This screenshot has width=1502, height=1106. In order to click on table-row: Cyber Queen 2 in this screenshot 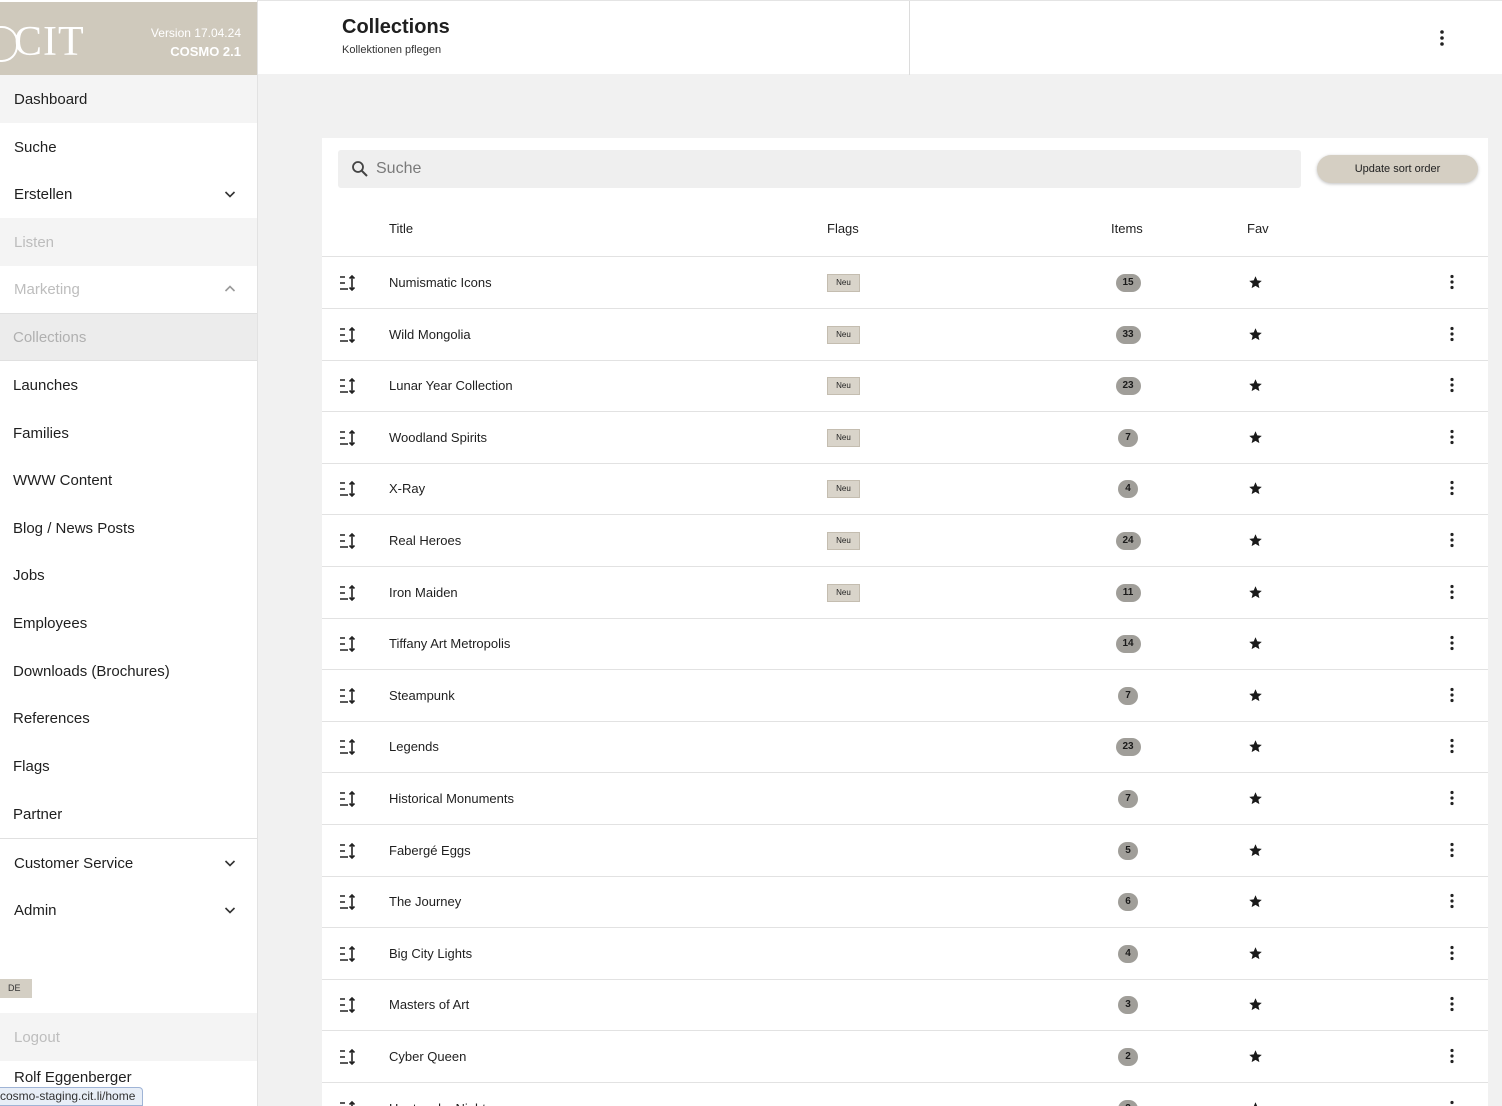, I will do `click(905, 1057)`.